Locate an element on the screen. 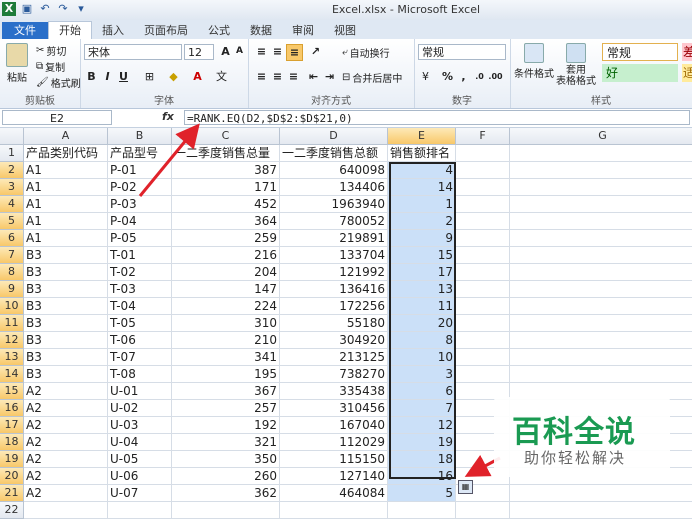  header-cell: 产品类别代码 is located at coordinates (66, 153).